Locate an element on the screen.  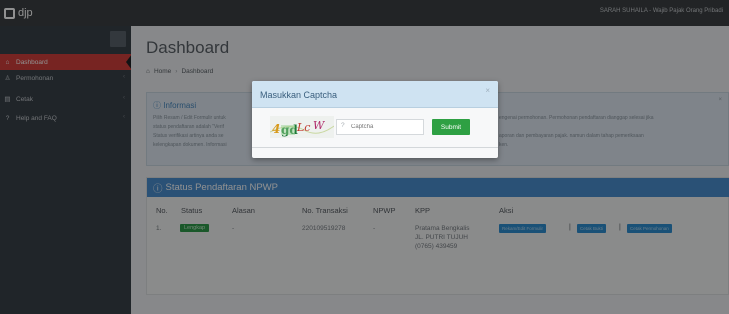
question-icon: ? is located at coordinates (343, 125).